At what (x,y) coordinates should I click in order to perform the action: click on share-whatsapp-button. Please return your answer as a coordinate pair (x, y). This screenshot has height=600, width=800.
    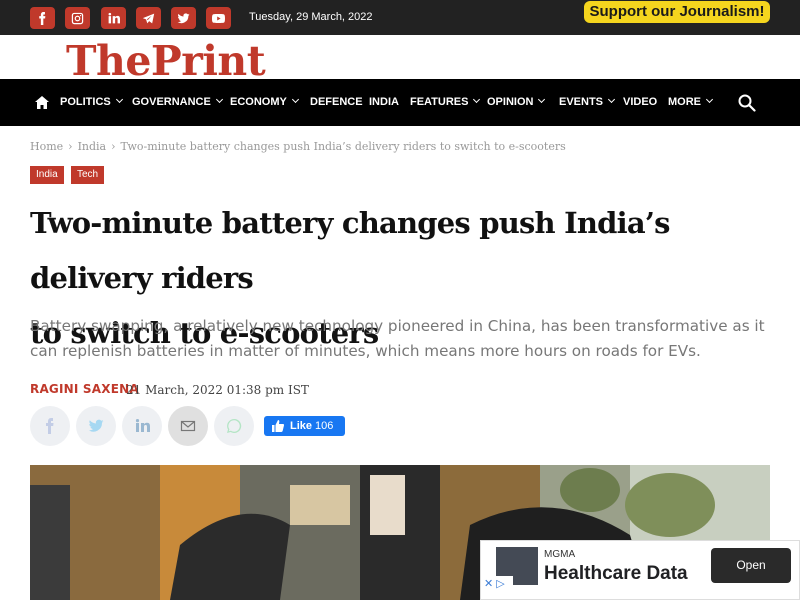
    Looking at the image, I should click on (234, 426).